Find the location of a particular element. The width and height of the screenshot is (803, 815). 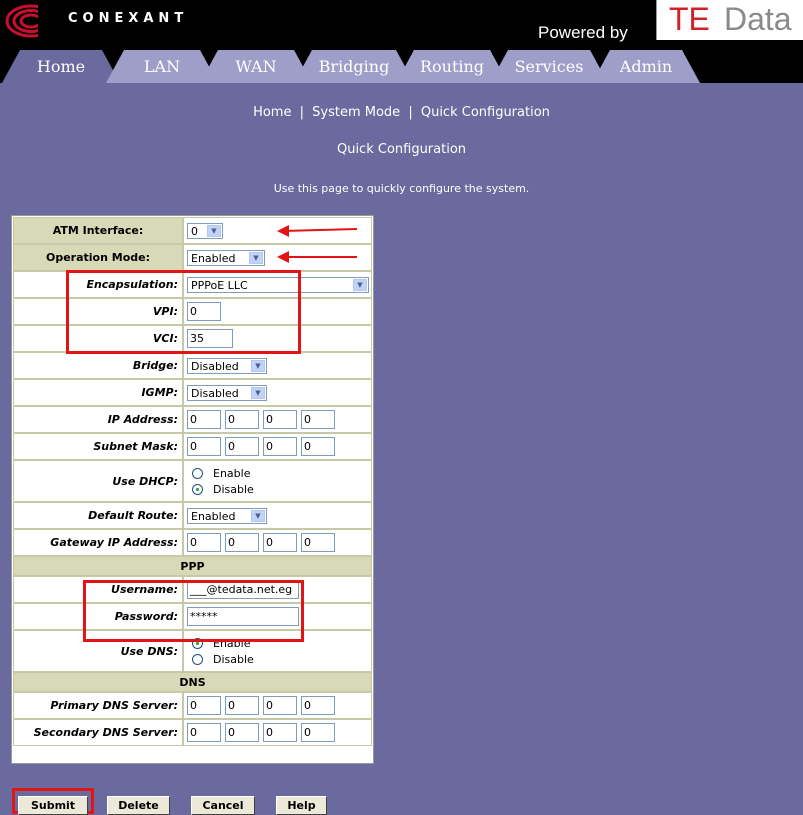

te-logo-text: TE is located at coordinates (689, 19).